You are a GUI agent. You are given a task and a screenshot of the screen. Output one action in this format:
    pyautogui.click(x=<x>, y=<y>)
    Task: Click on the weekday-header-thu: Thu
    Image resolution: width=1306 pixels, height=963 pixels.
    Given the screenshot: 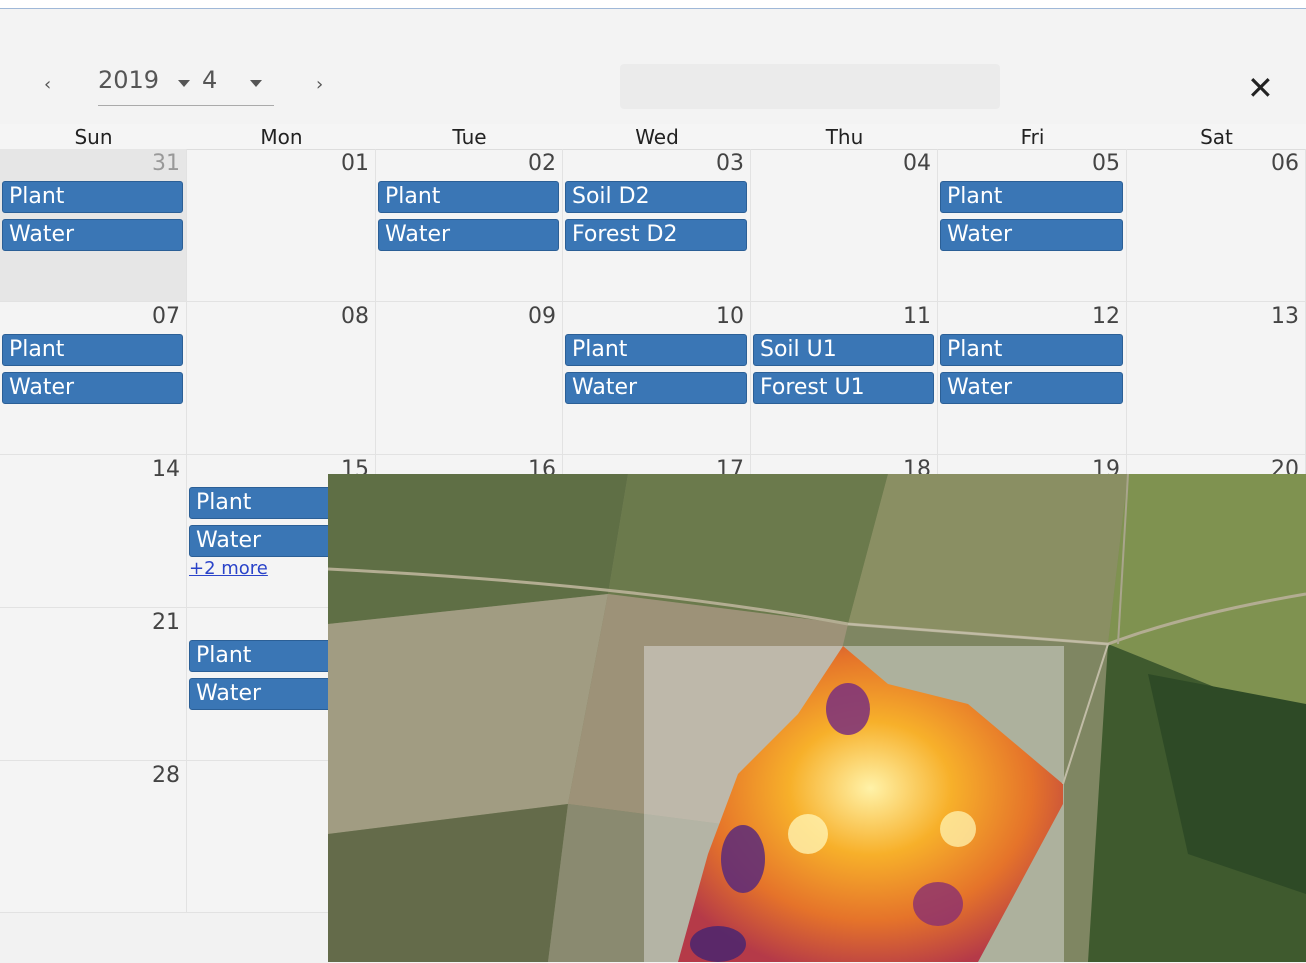 What is the action you would take?
    pyautogui.click(x=845, y=137)
    